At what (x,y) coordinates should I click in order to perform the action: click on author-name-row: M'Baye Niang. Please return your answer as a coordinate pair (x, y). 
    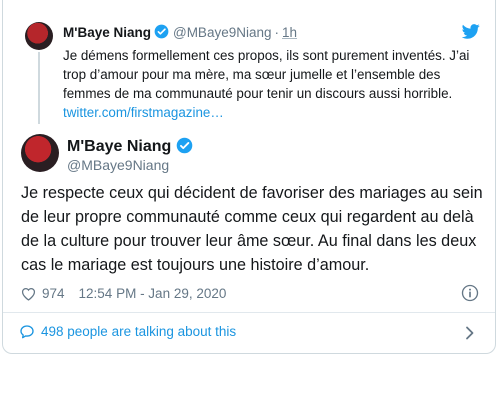
    Looking at the image, I should click on (130, 146).